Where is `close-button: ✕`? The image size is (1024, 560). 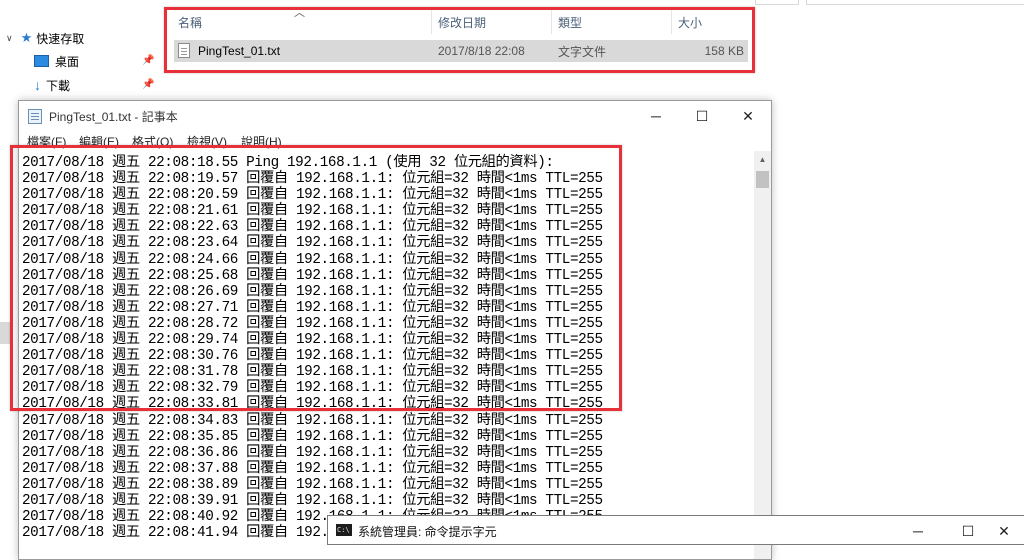 close-button: ✕ is located at coordinates (748, 116).